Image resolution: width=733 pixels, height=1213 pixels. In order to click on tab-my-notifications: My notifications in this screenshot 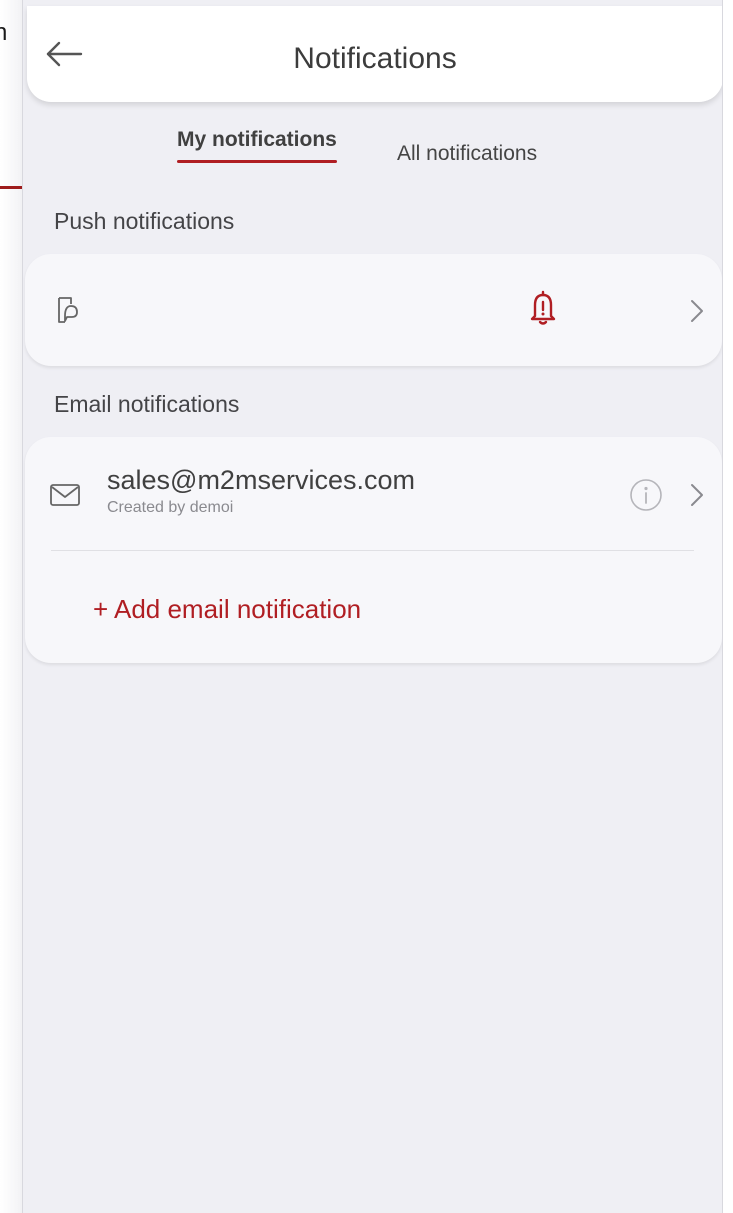, I will do `click(257, 145)`.